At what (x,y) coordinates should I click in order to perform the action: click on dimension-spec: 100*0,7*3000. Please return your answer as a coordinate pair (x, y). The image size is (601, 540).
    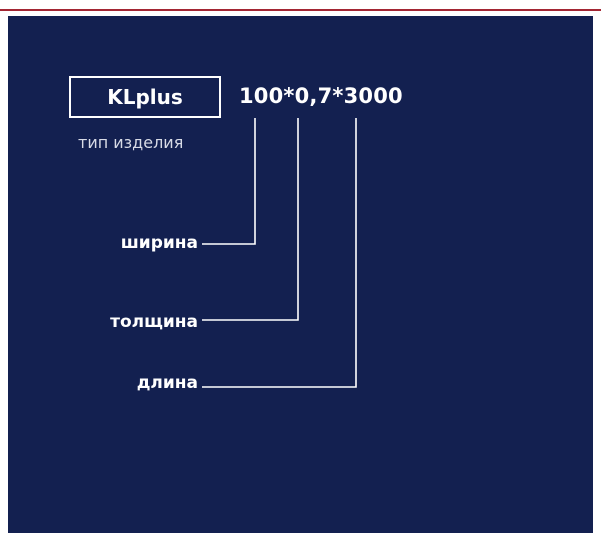
    Looking at the image, I should click on (321, 96).